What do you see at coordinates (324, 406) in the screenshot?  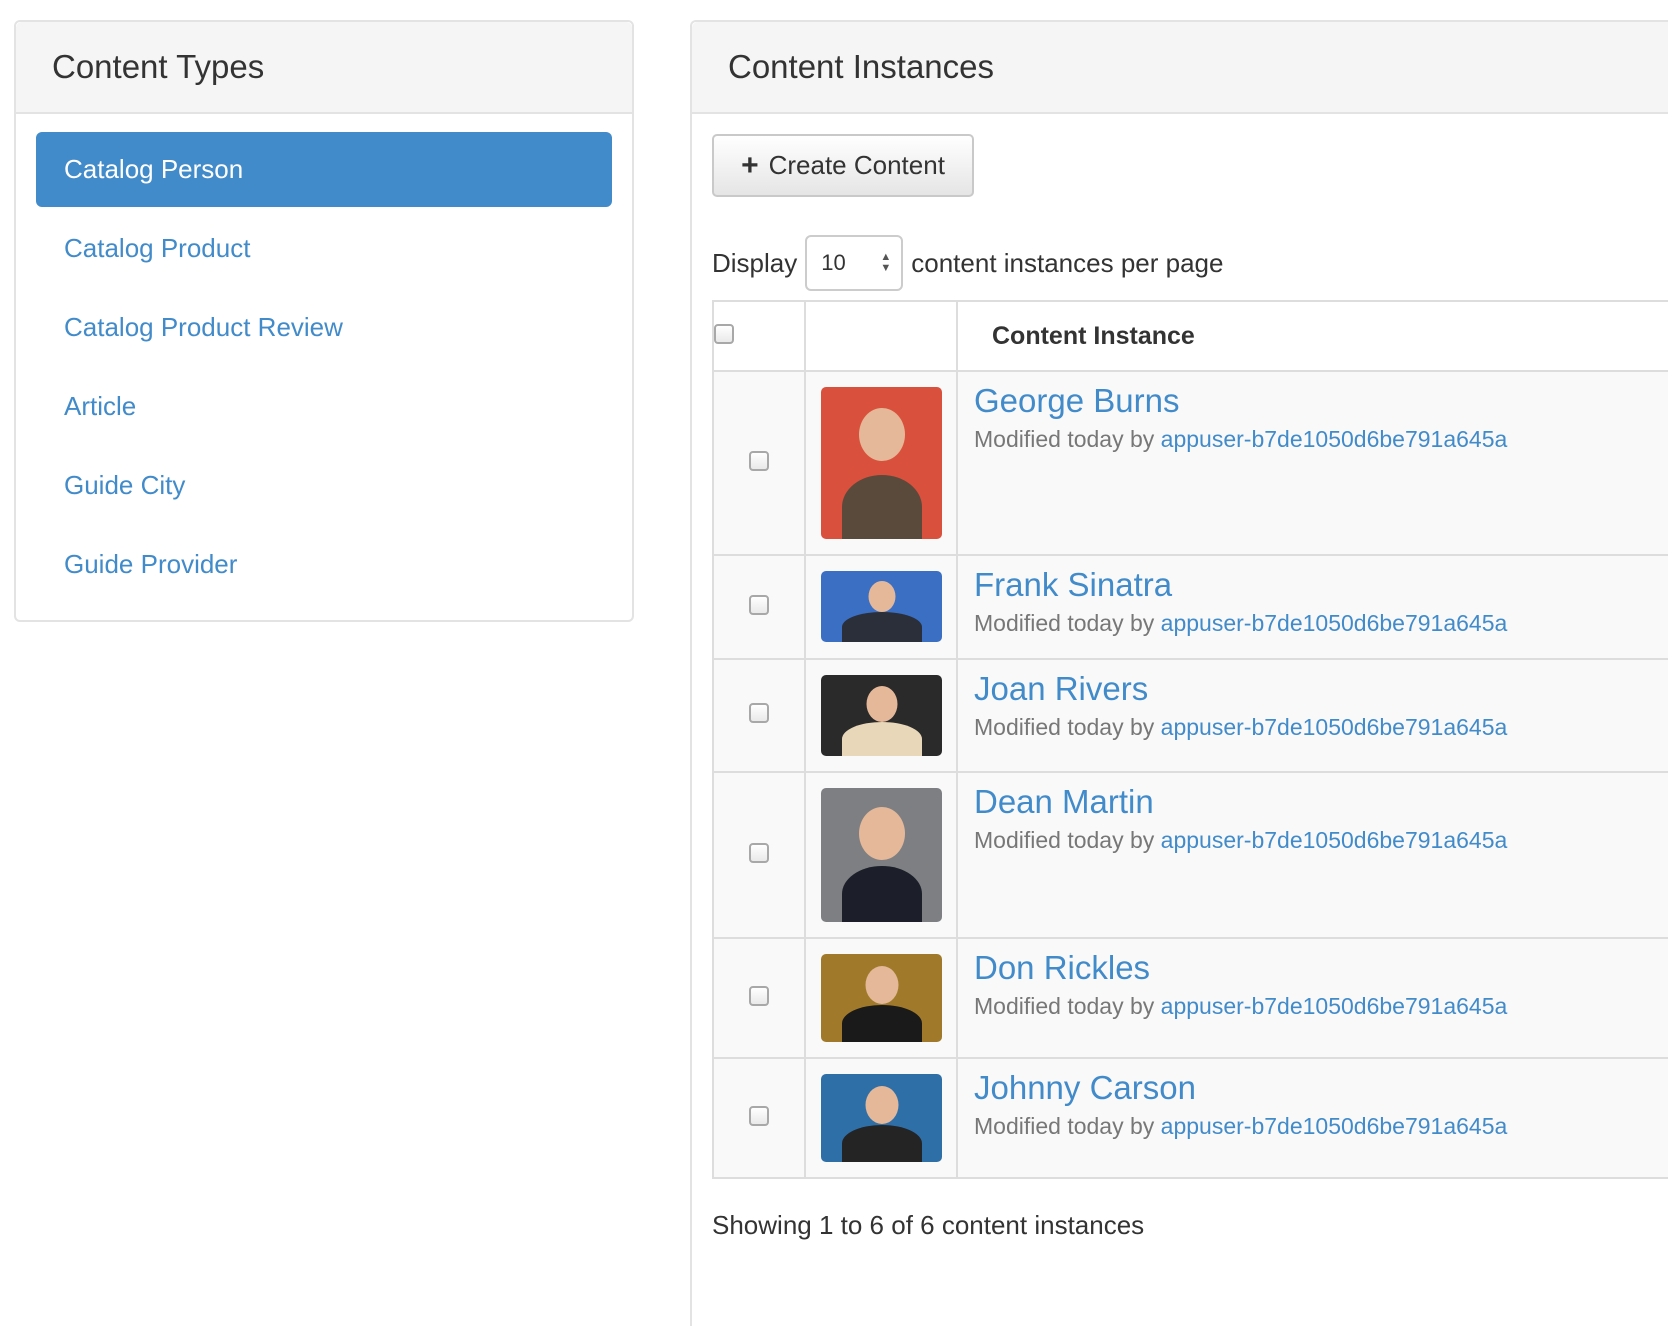 I see `content-type-article: Article` at bounding box center [324, 406].